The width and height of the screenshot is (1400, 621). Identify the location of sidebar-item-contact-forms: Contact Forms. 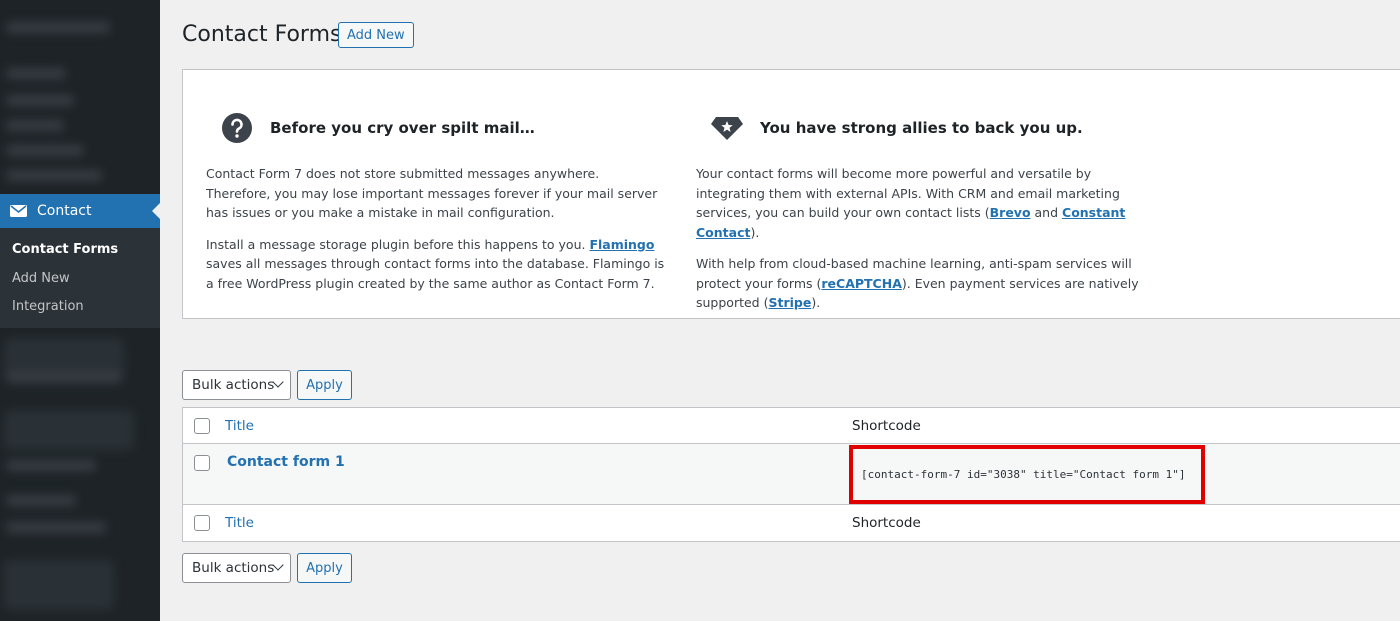
(80, 250).